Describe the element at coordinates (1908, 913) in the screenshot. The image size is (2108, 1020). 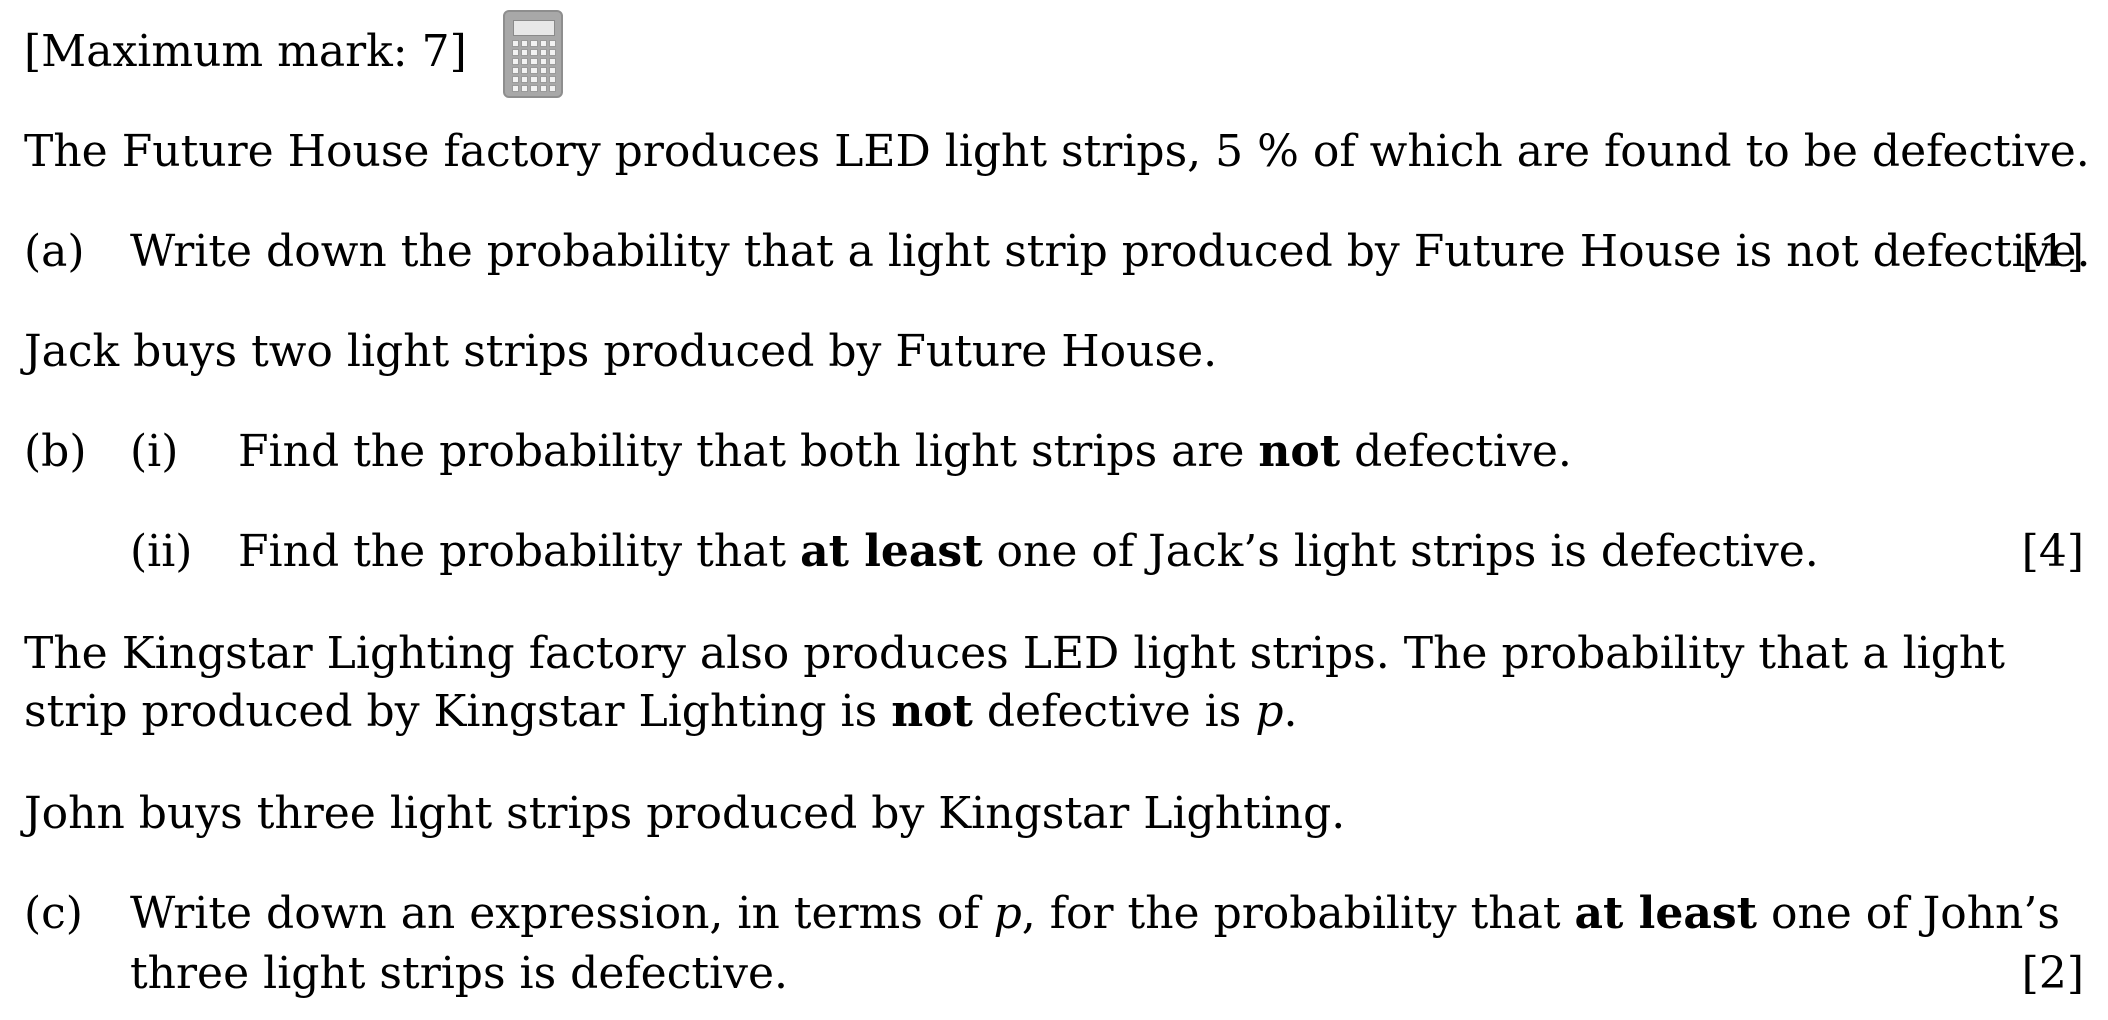
I see `part-c-line-1-end: one of John’s` at that location.